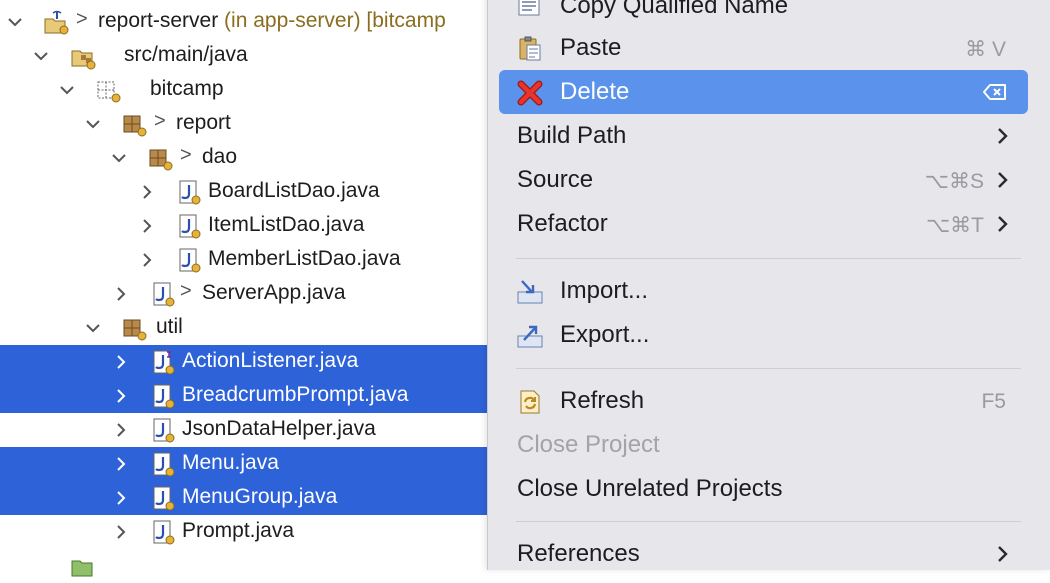  Describe the element at coordinates (530, 93) in the screenshot. I see `delete-icon` at that location.